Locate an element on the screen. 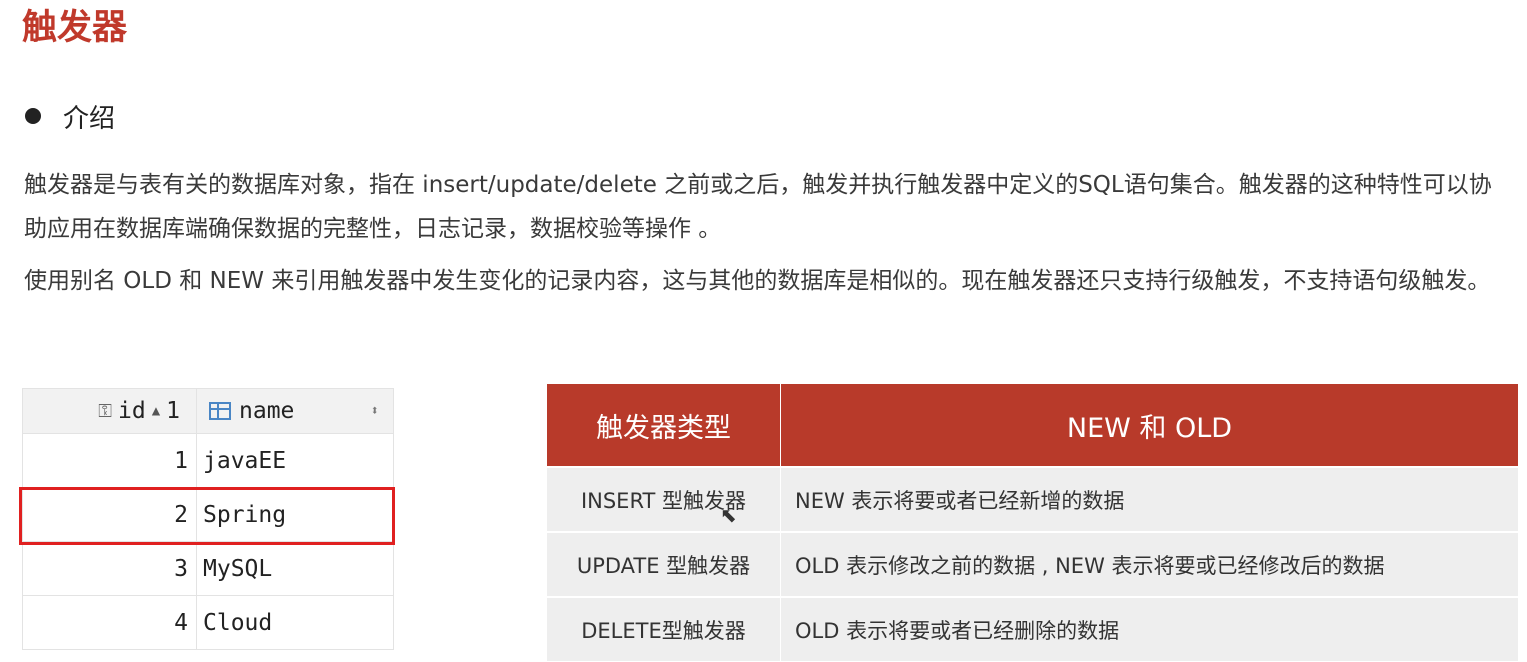 This screenshot has width=1527, height=662. selected-row-highlight is located at coordinates (207, 516).